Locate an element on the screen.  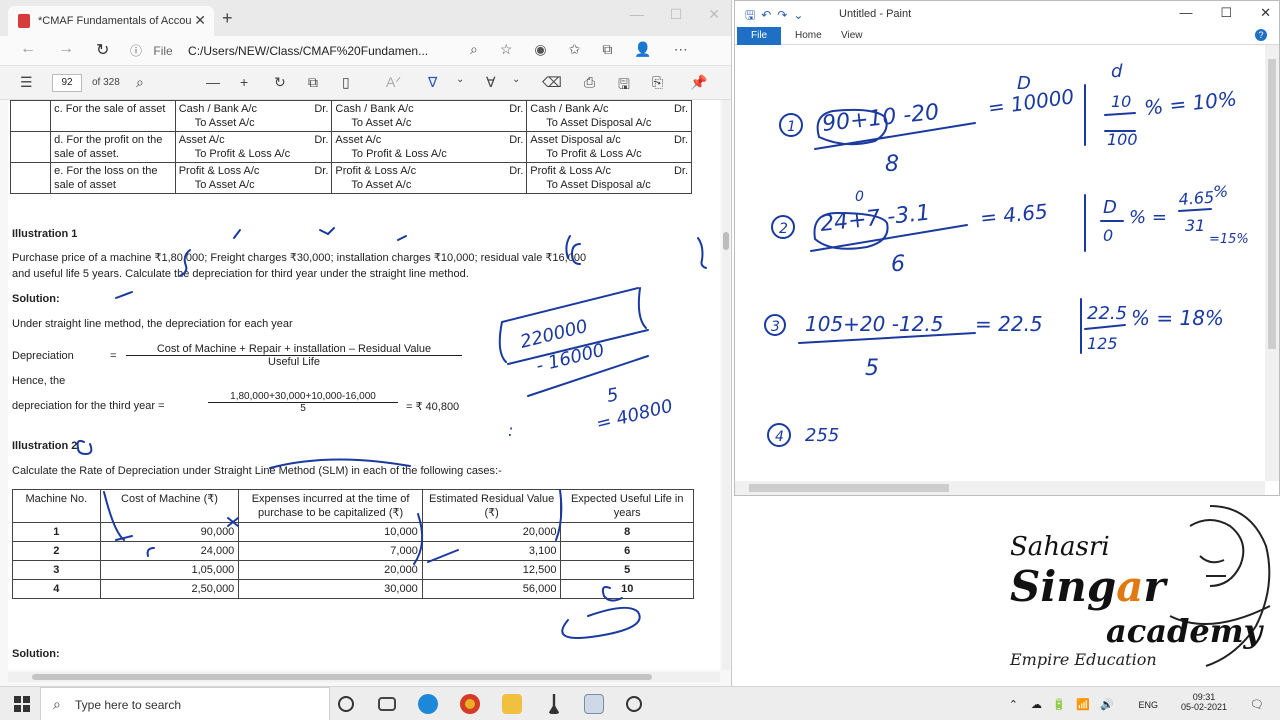
logo-line-3: academy is located at coordinates (1184, 631).